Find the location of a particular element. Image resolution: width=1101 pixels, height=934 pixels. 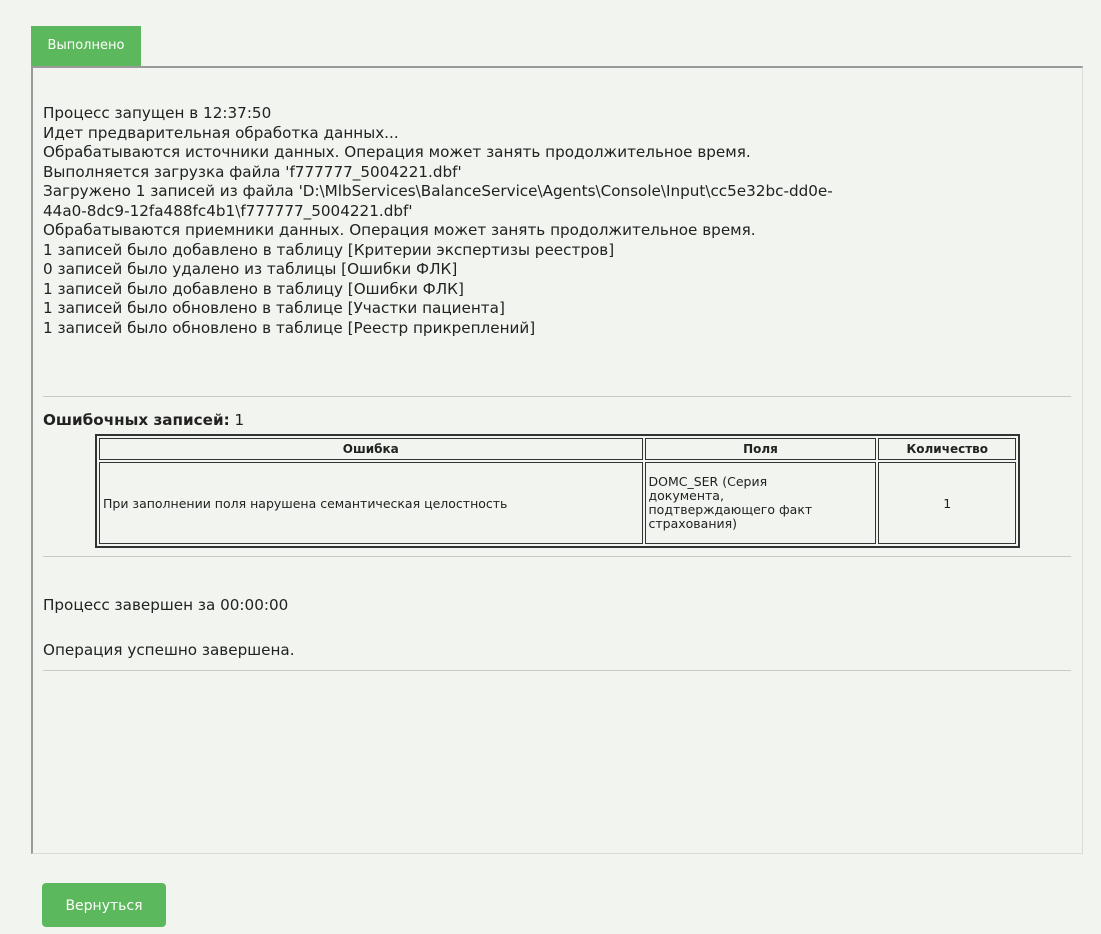

column-header-quantity: Количество is located at coordinates (947, 449).